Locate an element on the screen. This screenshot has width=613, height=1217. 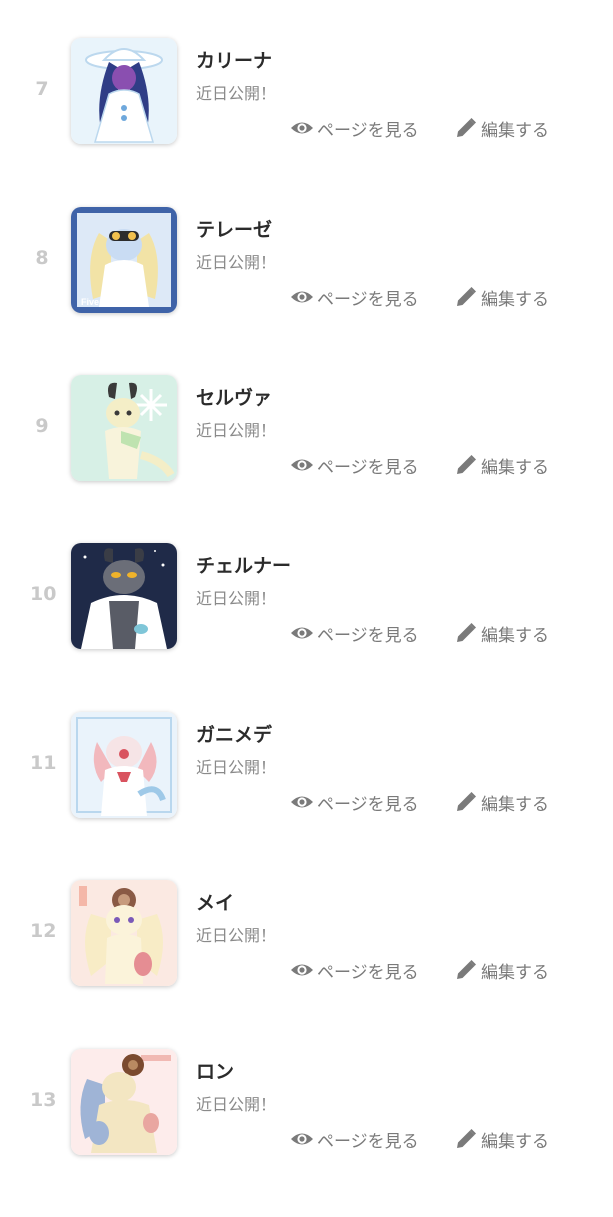
character-row: 8 Five seconds テレーゼ 近日公開！ ページを見る 編集する is located at coordinates (306, 291).